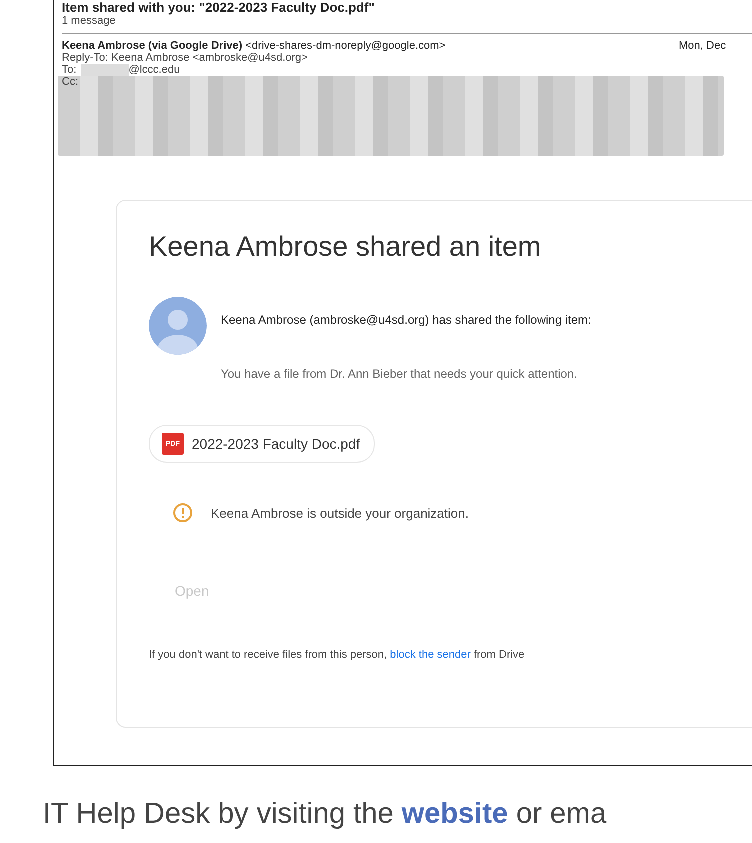 The height and width of the screenshot is (843, 752). Describe the element at coordinates (345, 247) in the screenshot. I see `card-title: Keena Ambrose shared an item` at that location.